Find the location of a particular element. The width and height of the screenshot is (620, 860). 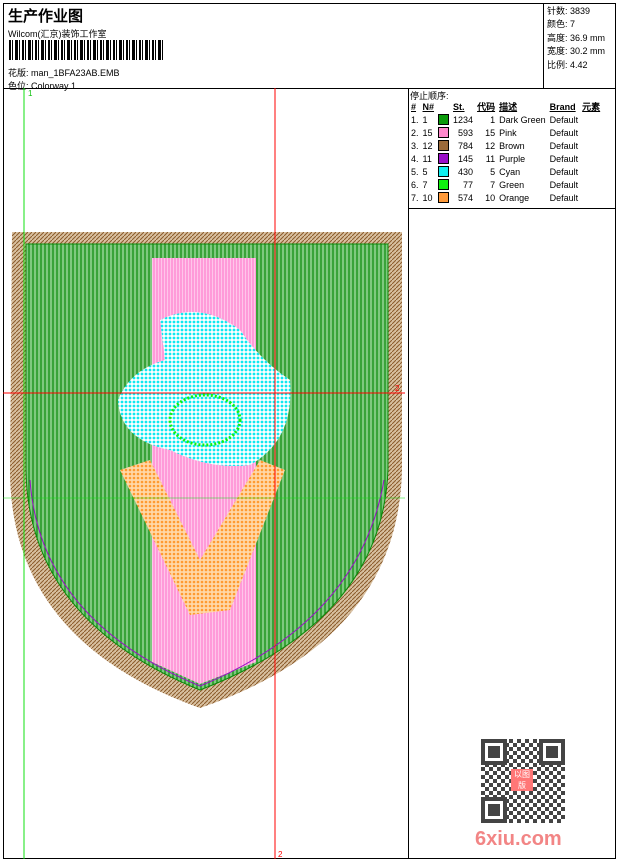

qr-stamp: 以图版 is located at coordinates (522, 780).